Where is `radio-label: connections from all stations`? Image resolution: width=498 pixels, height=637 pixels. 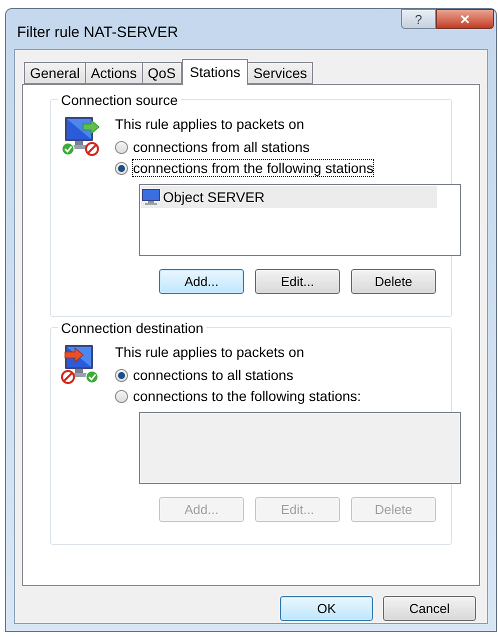 radio-label: connections from all stations is located at coordinates (221, 147).